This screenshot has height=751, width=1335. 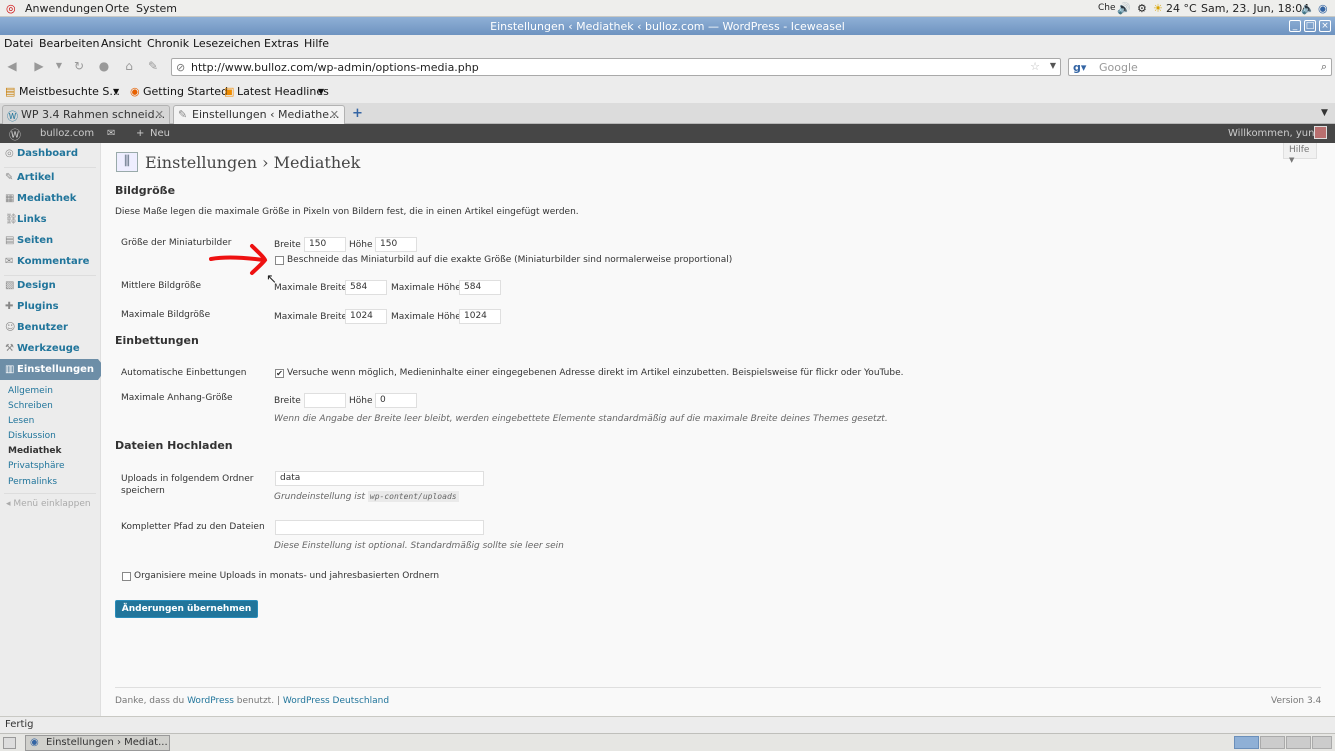 I want to click on adminbar-welcome: Willkommen, yuna, so click(x=1274, y=133).